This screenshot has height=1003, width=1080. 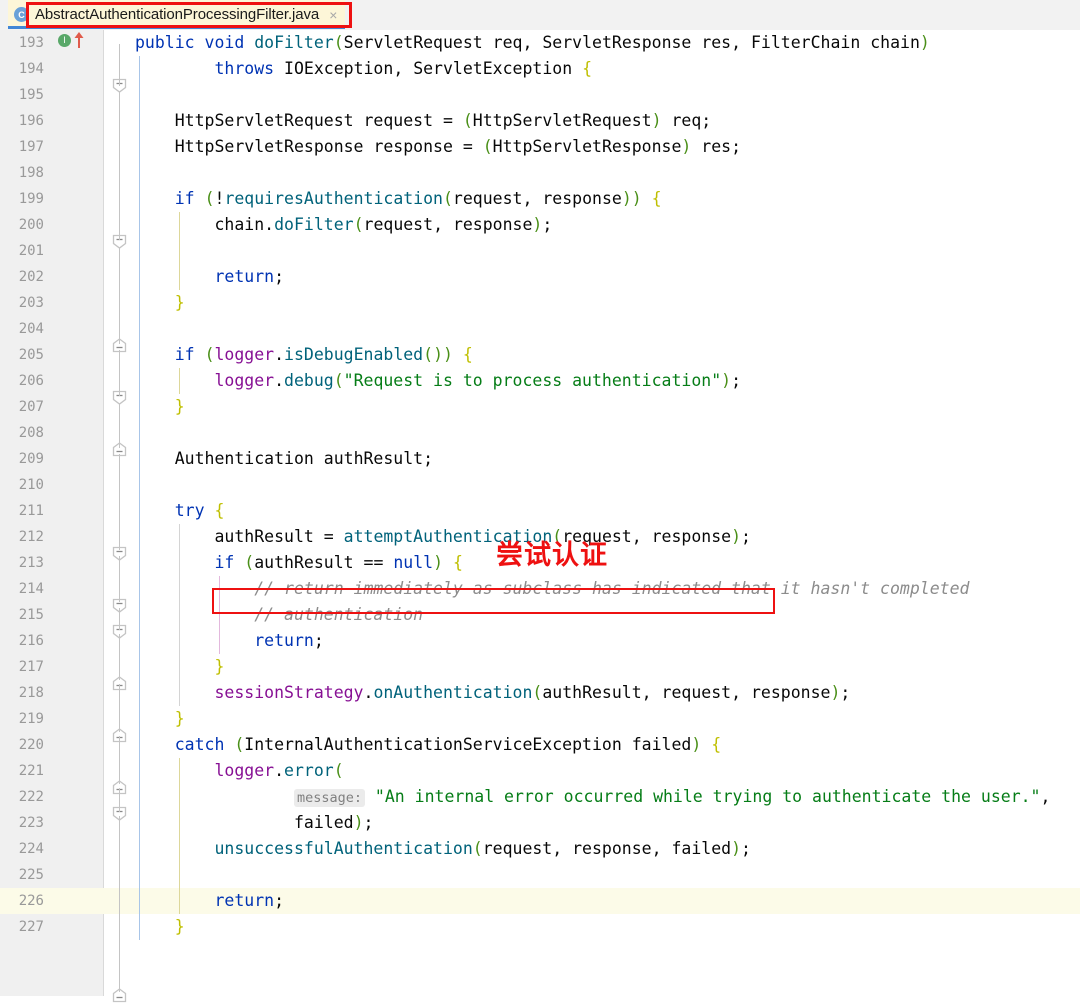 I want to click on code-line: 200 chain.doFilter(request, response);, so click(x=540, y=225).